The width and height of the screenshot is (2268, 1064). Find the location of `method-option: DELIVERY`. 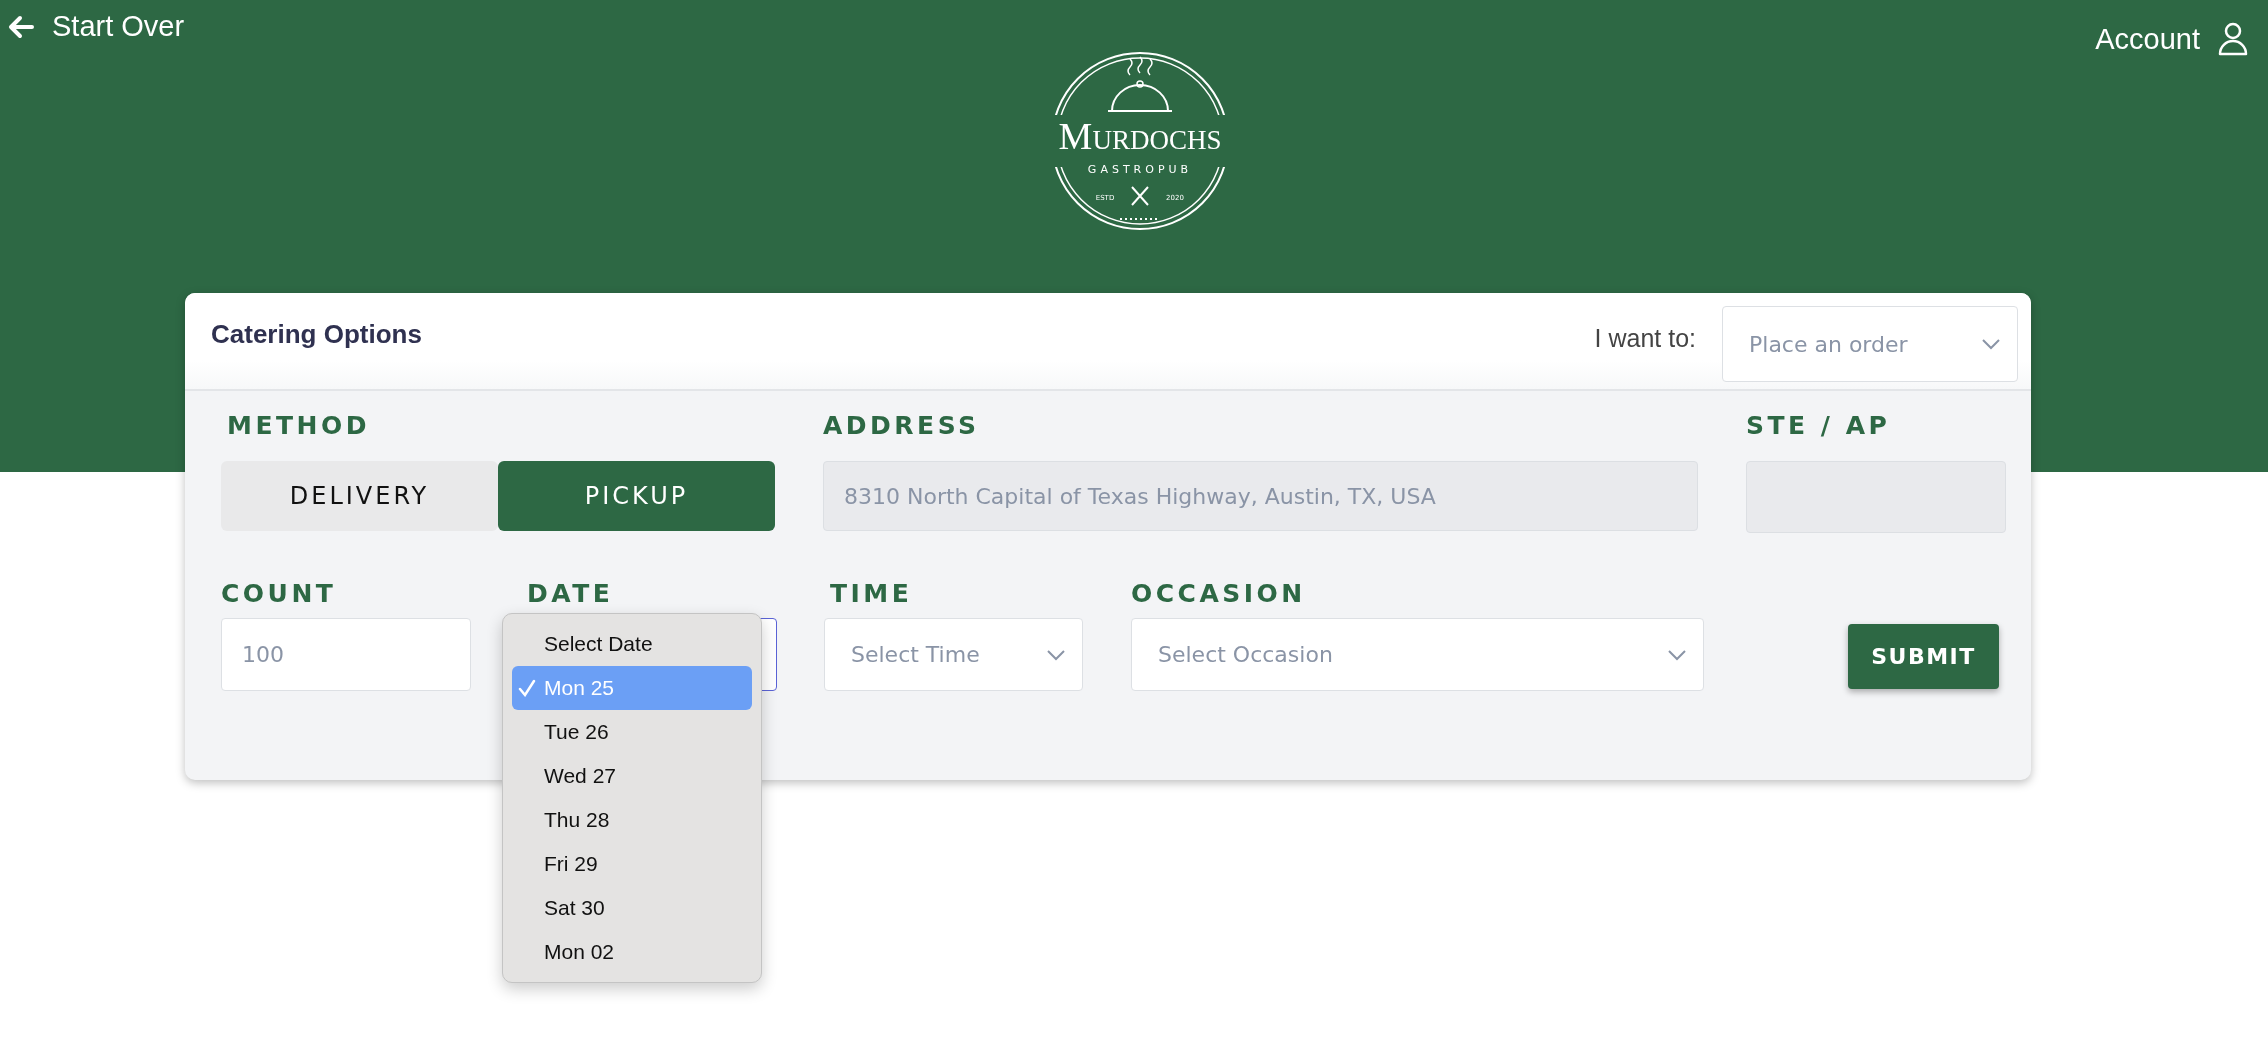

method-option: DELIVERY is located at coordinates (359, 496).